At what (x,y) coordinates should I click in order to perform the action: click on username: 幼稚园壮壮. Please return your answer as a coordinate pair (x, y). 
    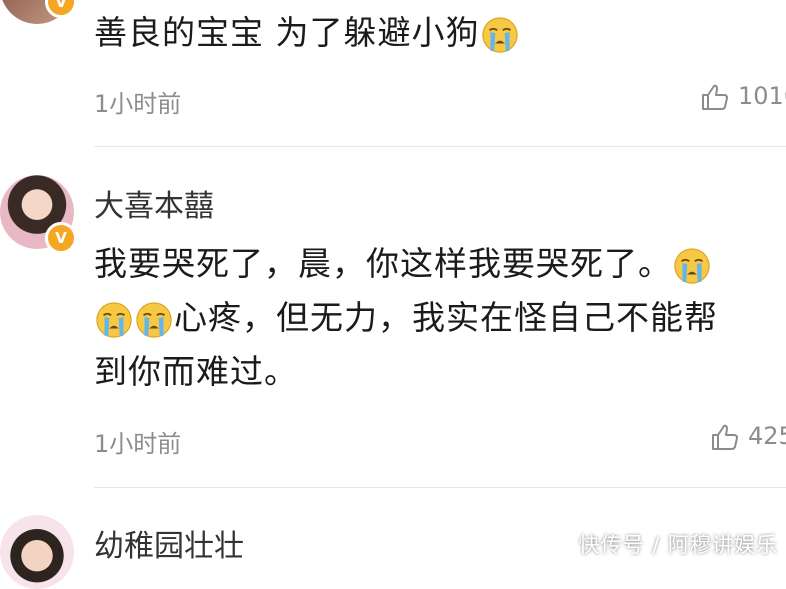
    Looking at the image, I should click on (169, 543).